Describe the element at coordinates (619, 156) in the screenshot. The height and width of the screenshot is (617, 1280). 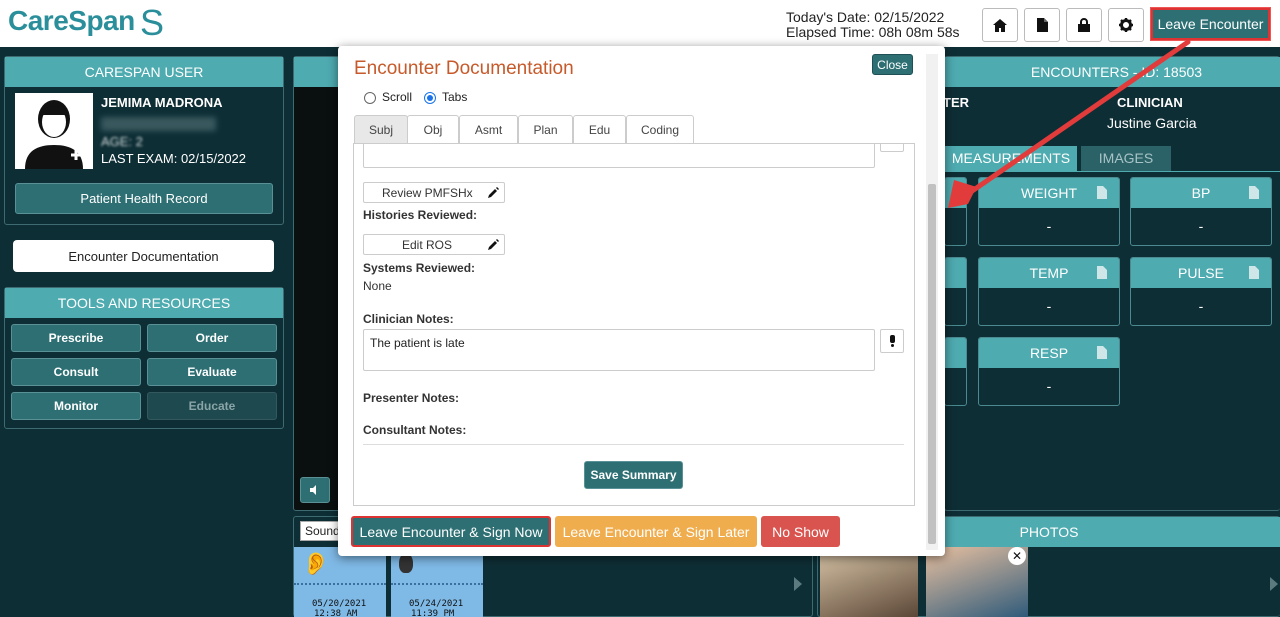
I see `subjective-textarea` at that location.